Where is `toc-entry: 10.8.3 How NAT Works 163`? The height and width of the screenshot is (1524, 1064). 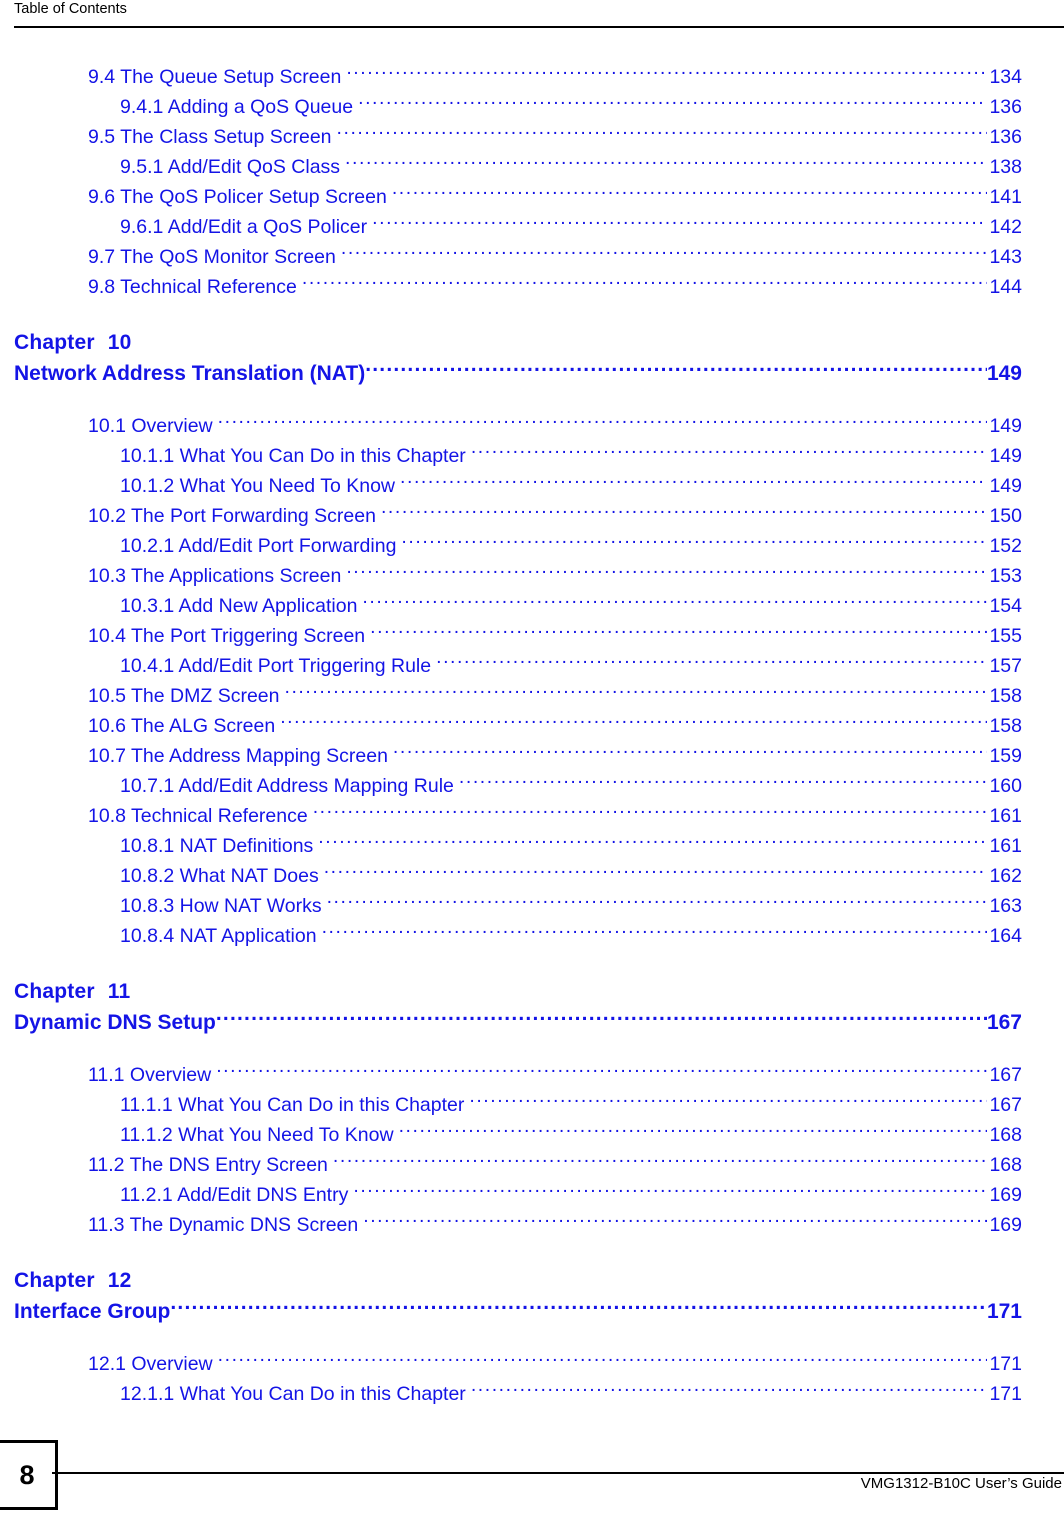
toc-entry: 10.8.3 How NAT Works 163 is located at coordinates (532, 906).